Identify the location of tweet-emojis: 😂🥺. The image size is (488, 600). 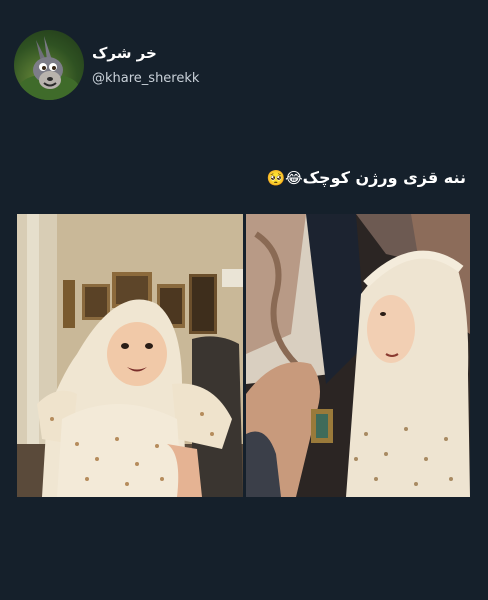
(284, 178).